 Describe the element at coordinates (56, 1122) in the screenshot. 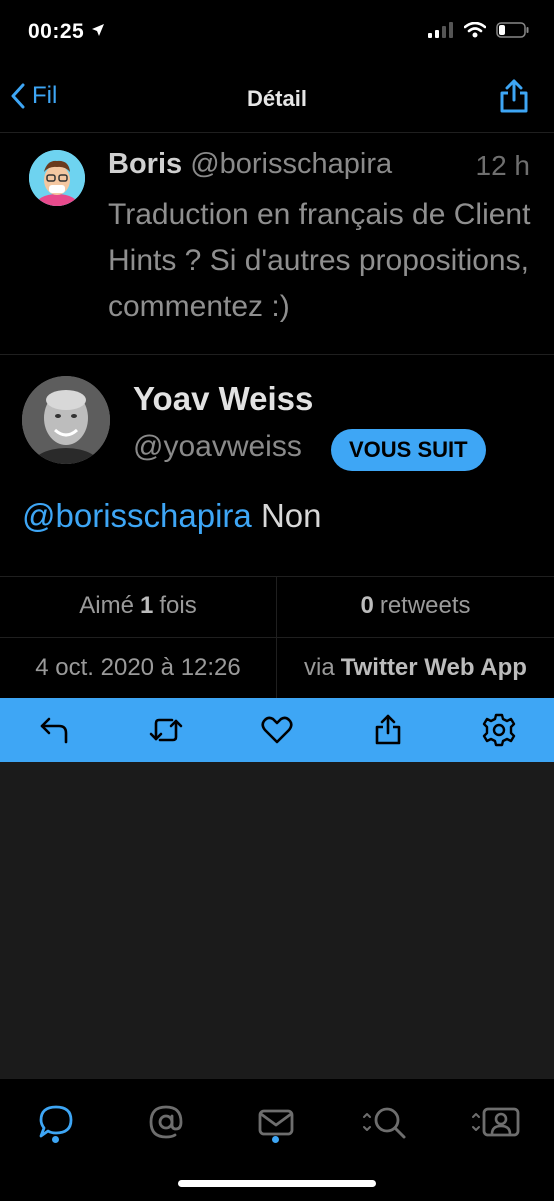

I see `tab-timeline` at that location.